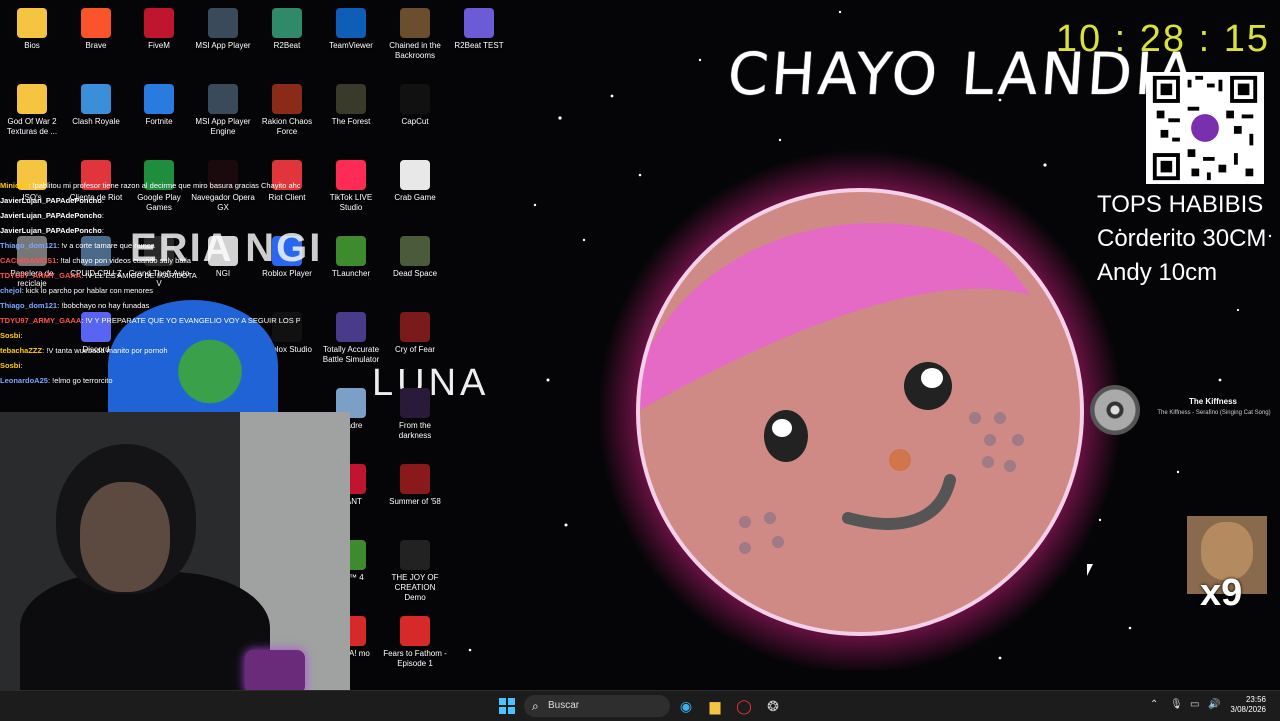  I want to click on desktop-icon: Chained in the Backrooms, so click(415, 34).